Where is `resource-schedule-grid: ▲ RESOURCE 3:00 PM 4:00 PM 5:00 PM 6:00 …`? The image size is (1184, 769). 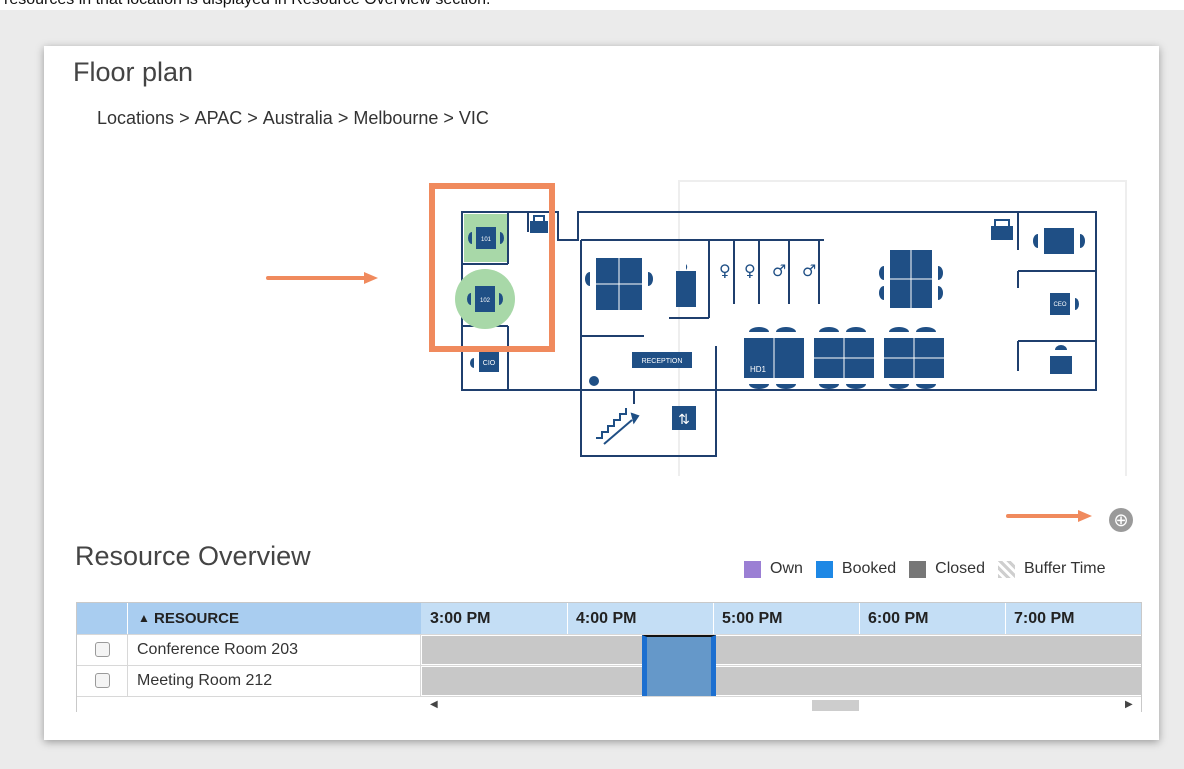 resource-schedule-grid: ▲ RESOURCE 3:00 PM 4:00 PM 5:00 PM 6:00 … is located at coordinates (609, 657).